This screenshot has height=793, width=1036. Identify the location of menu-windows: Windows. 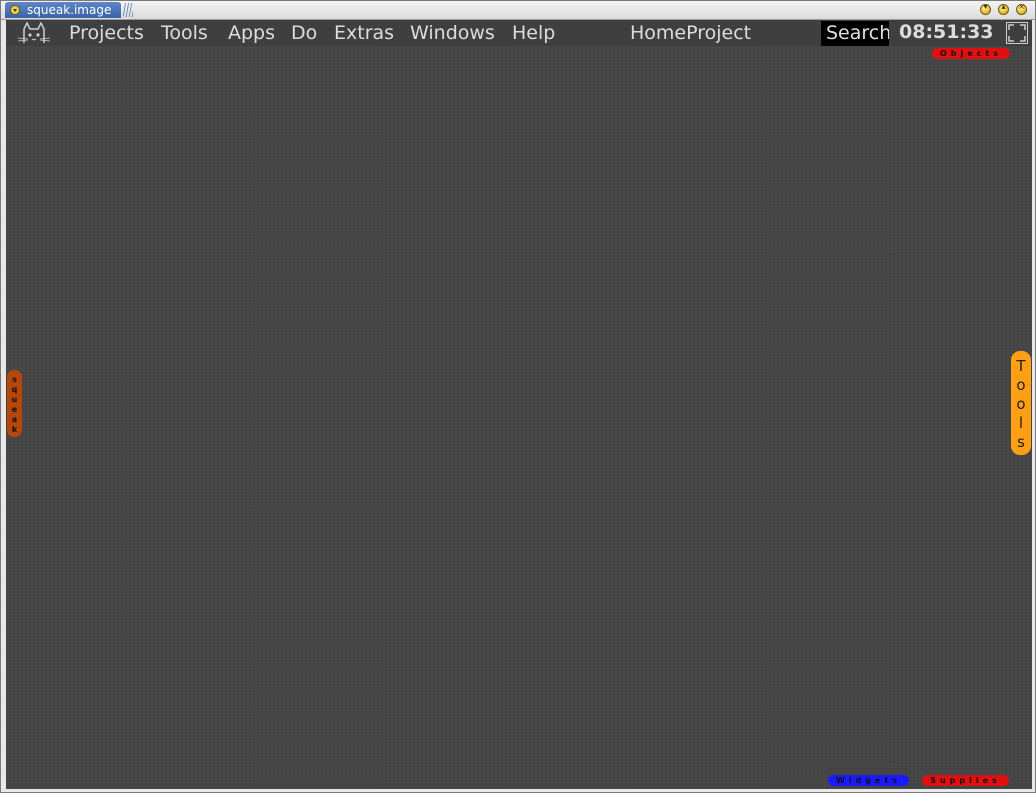
(452, 33).